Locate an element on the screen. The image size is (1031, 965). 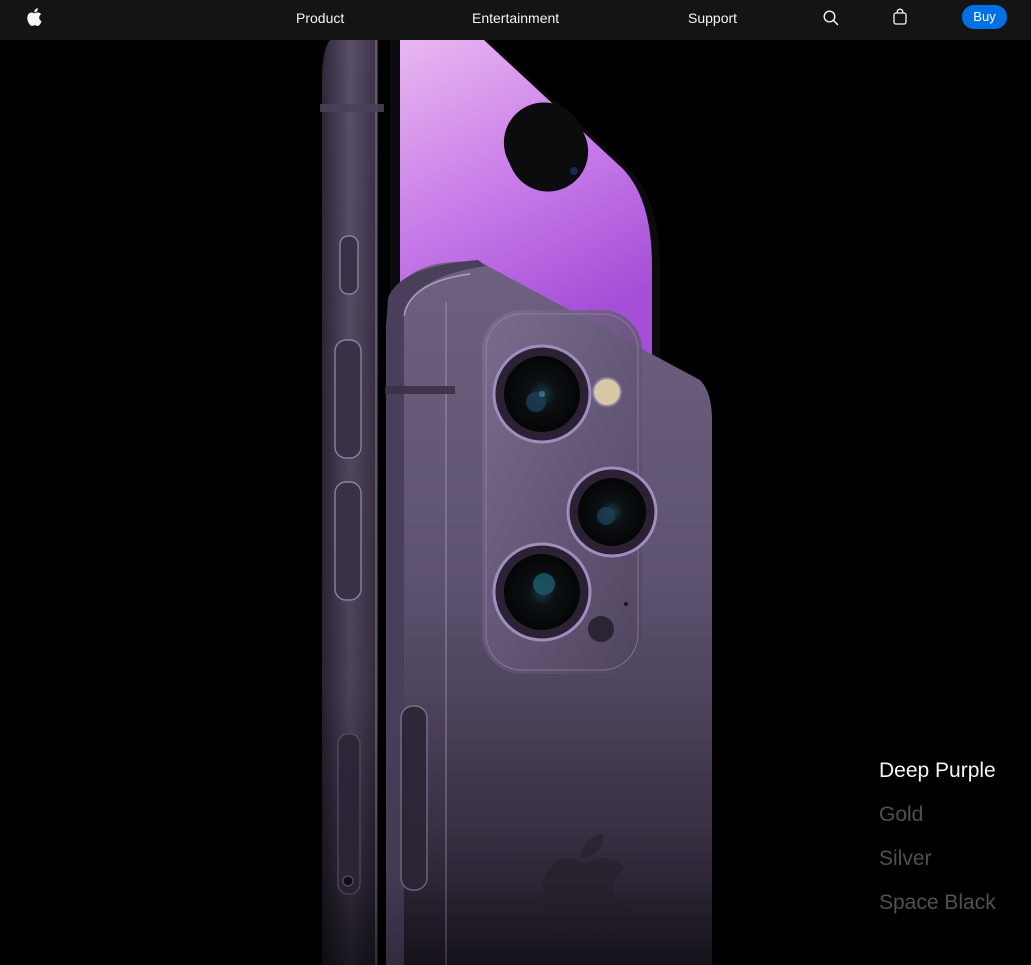
global-nav: Product Entertainment Support Buy is located at coordinates (515, 20).